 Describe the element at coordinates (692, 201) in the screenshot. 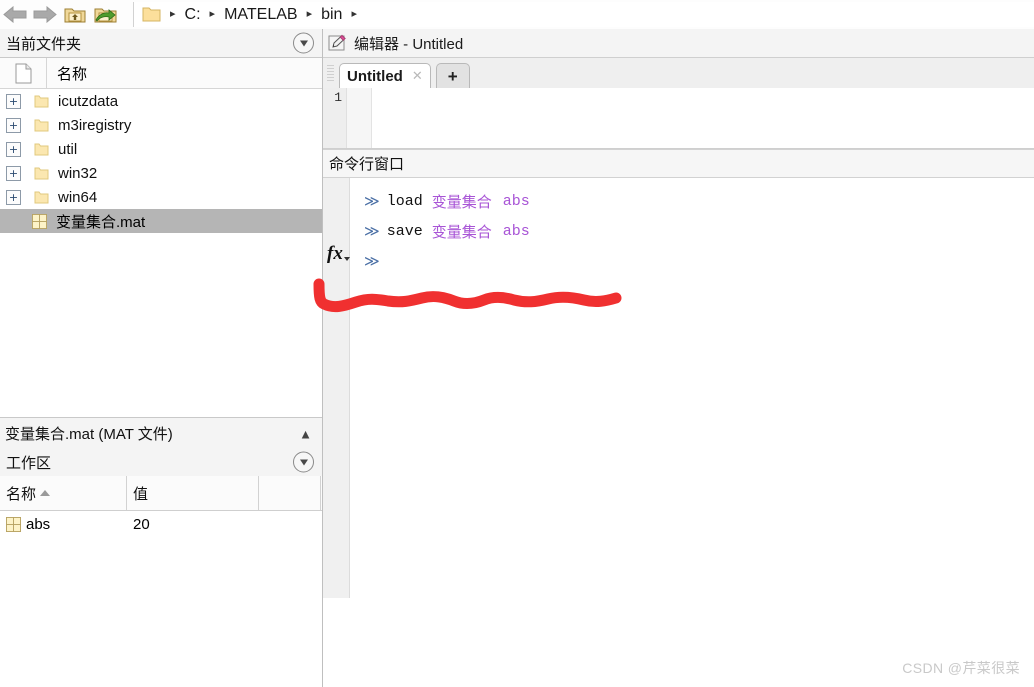

I see `command-line-0: ≫ load 变量集合 abs` at that location.